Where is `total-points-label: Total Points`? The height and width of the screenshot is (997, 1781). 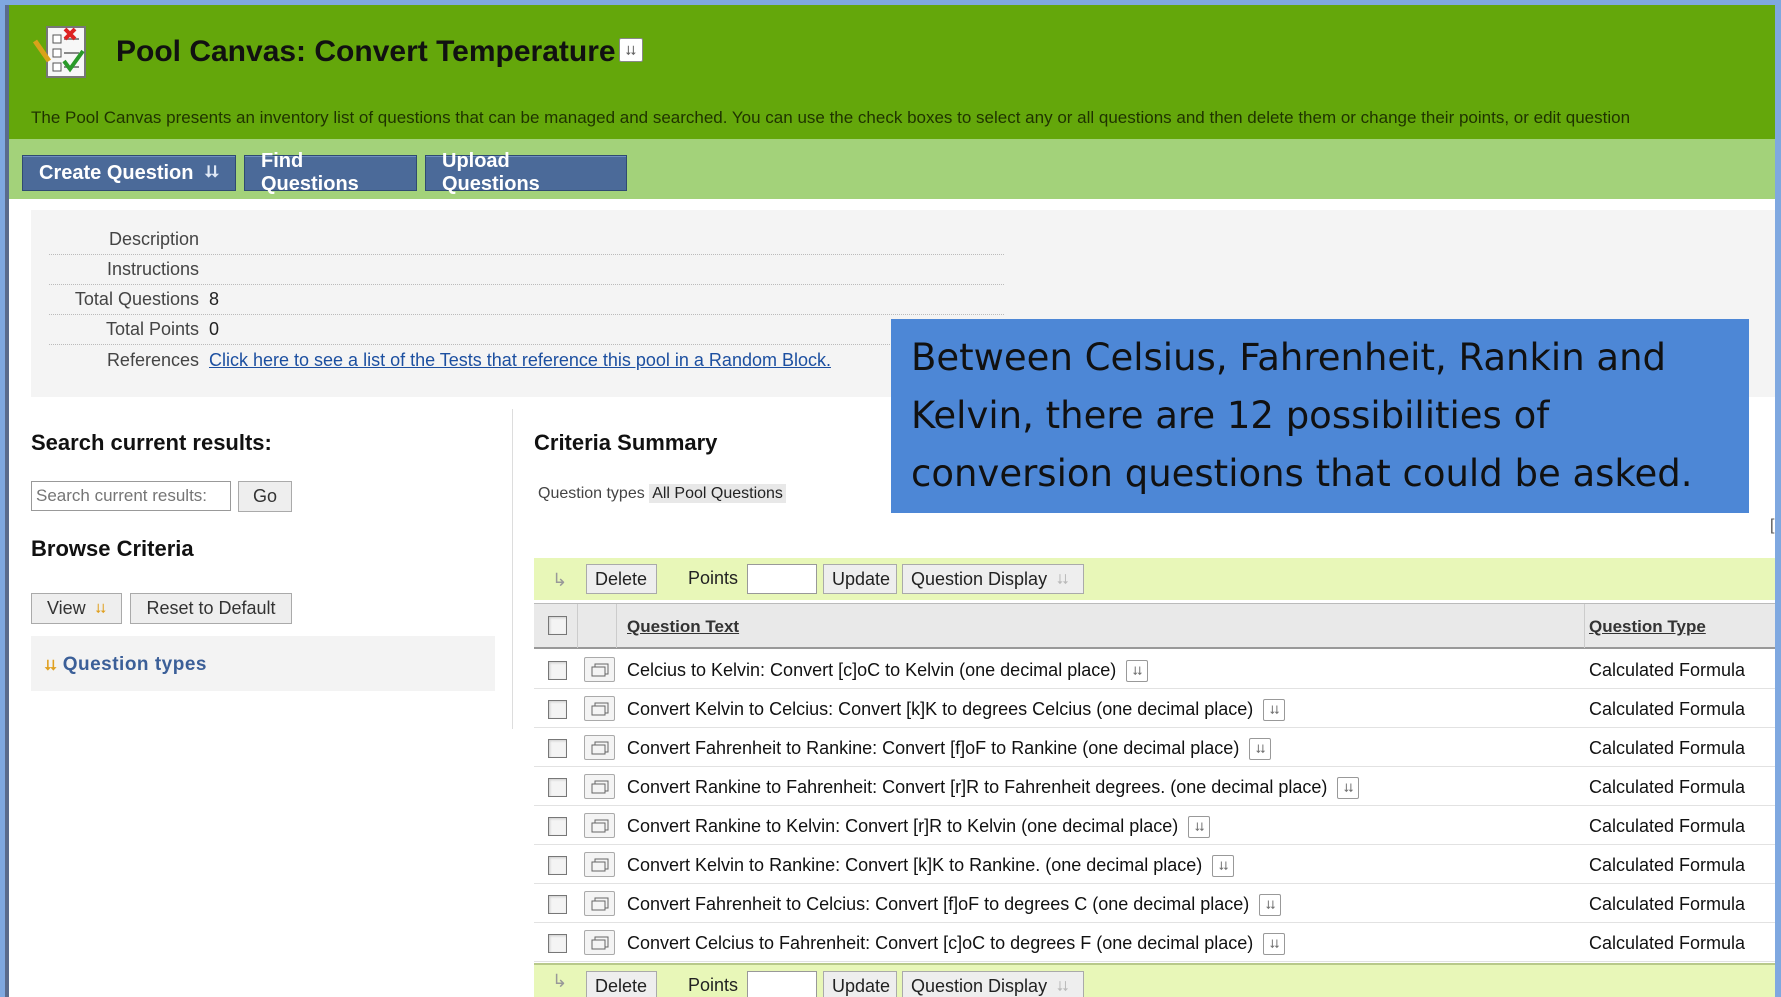
total-points-label: Total Points is located at coordinates (152, 329).